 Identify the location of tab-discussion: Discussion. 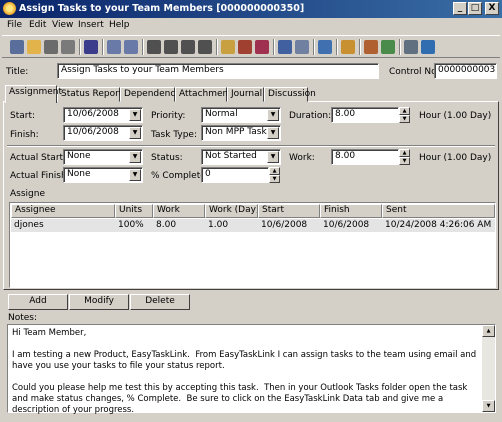
(290, 94).